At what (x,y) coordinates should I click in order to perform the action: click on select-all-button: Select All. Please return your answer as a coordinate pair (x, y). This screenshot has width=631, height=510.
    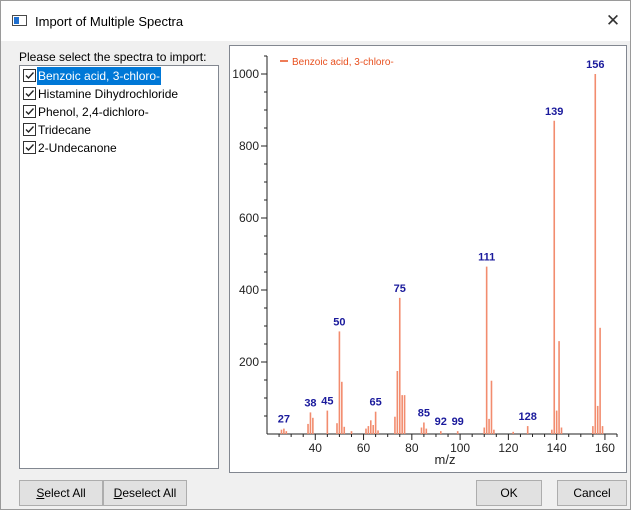
    Looking at the image, I should click on (61, 493).